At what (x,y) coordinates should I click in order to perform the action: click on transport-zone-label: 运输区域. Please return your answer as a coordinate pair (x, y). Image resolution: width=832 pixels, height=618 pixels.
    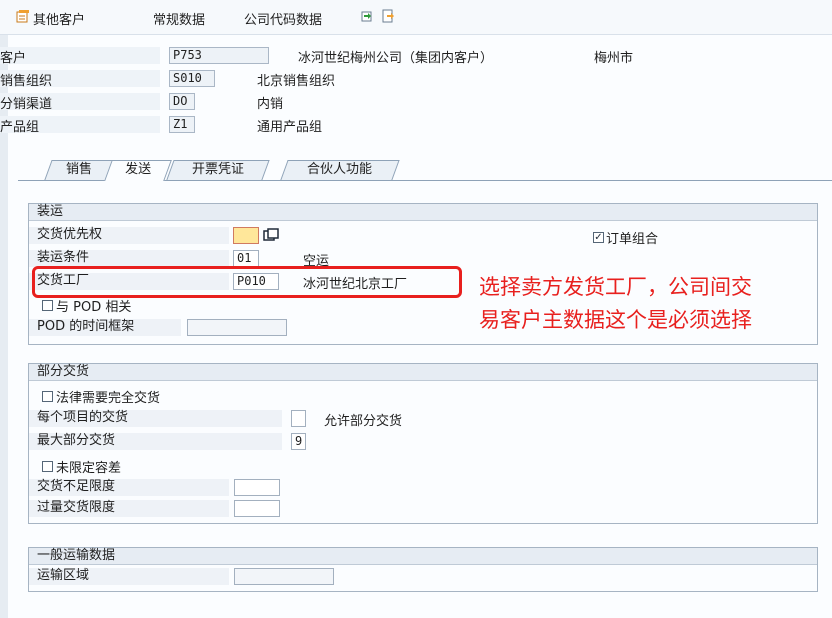
    Looking at the image, I should click on (129, 576).